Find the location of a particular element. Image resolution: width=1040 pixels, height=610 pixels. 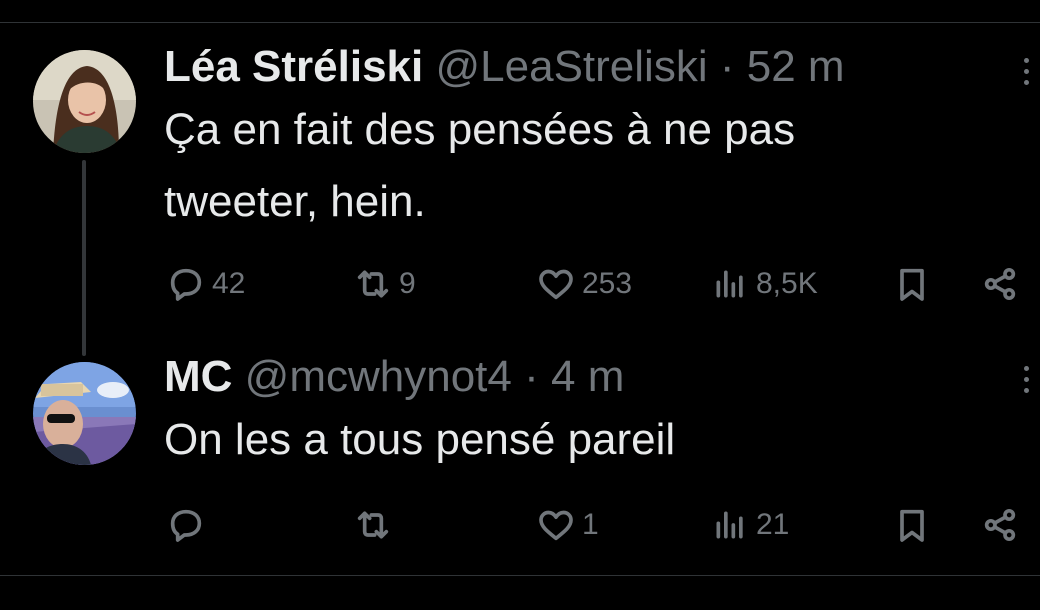

views-button: 21 is located at coordinates (749, 525).